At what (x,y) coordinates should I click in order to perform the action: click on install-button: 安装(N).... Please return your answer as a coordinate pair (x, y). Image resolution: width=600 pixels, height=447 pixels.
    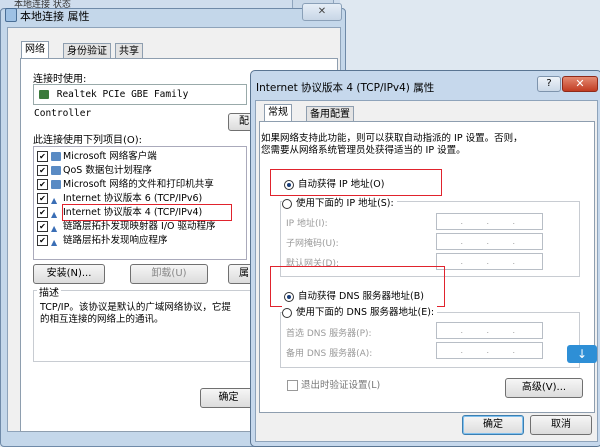
    Looking at the image, I should click on (69, 274).